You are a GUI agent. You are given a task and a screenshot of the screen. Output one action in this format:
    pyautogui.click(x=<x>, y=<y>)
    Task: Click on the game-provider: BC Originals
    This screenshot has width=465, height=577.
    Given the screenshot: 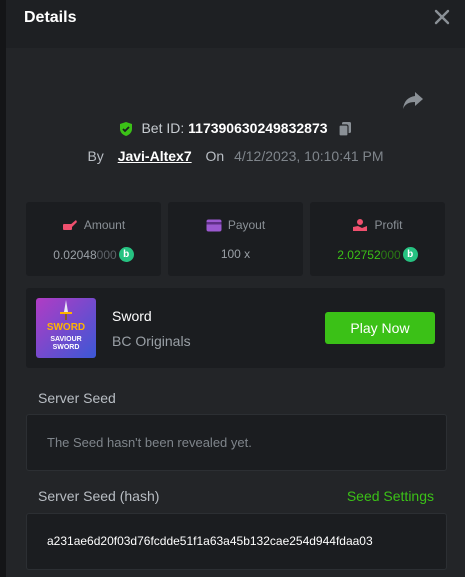 What is the action you would take?
    pyautogui.click(x=151, y=341)
    